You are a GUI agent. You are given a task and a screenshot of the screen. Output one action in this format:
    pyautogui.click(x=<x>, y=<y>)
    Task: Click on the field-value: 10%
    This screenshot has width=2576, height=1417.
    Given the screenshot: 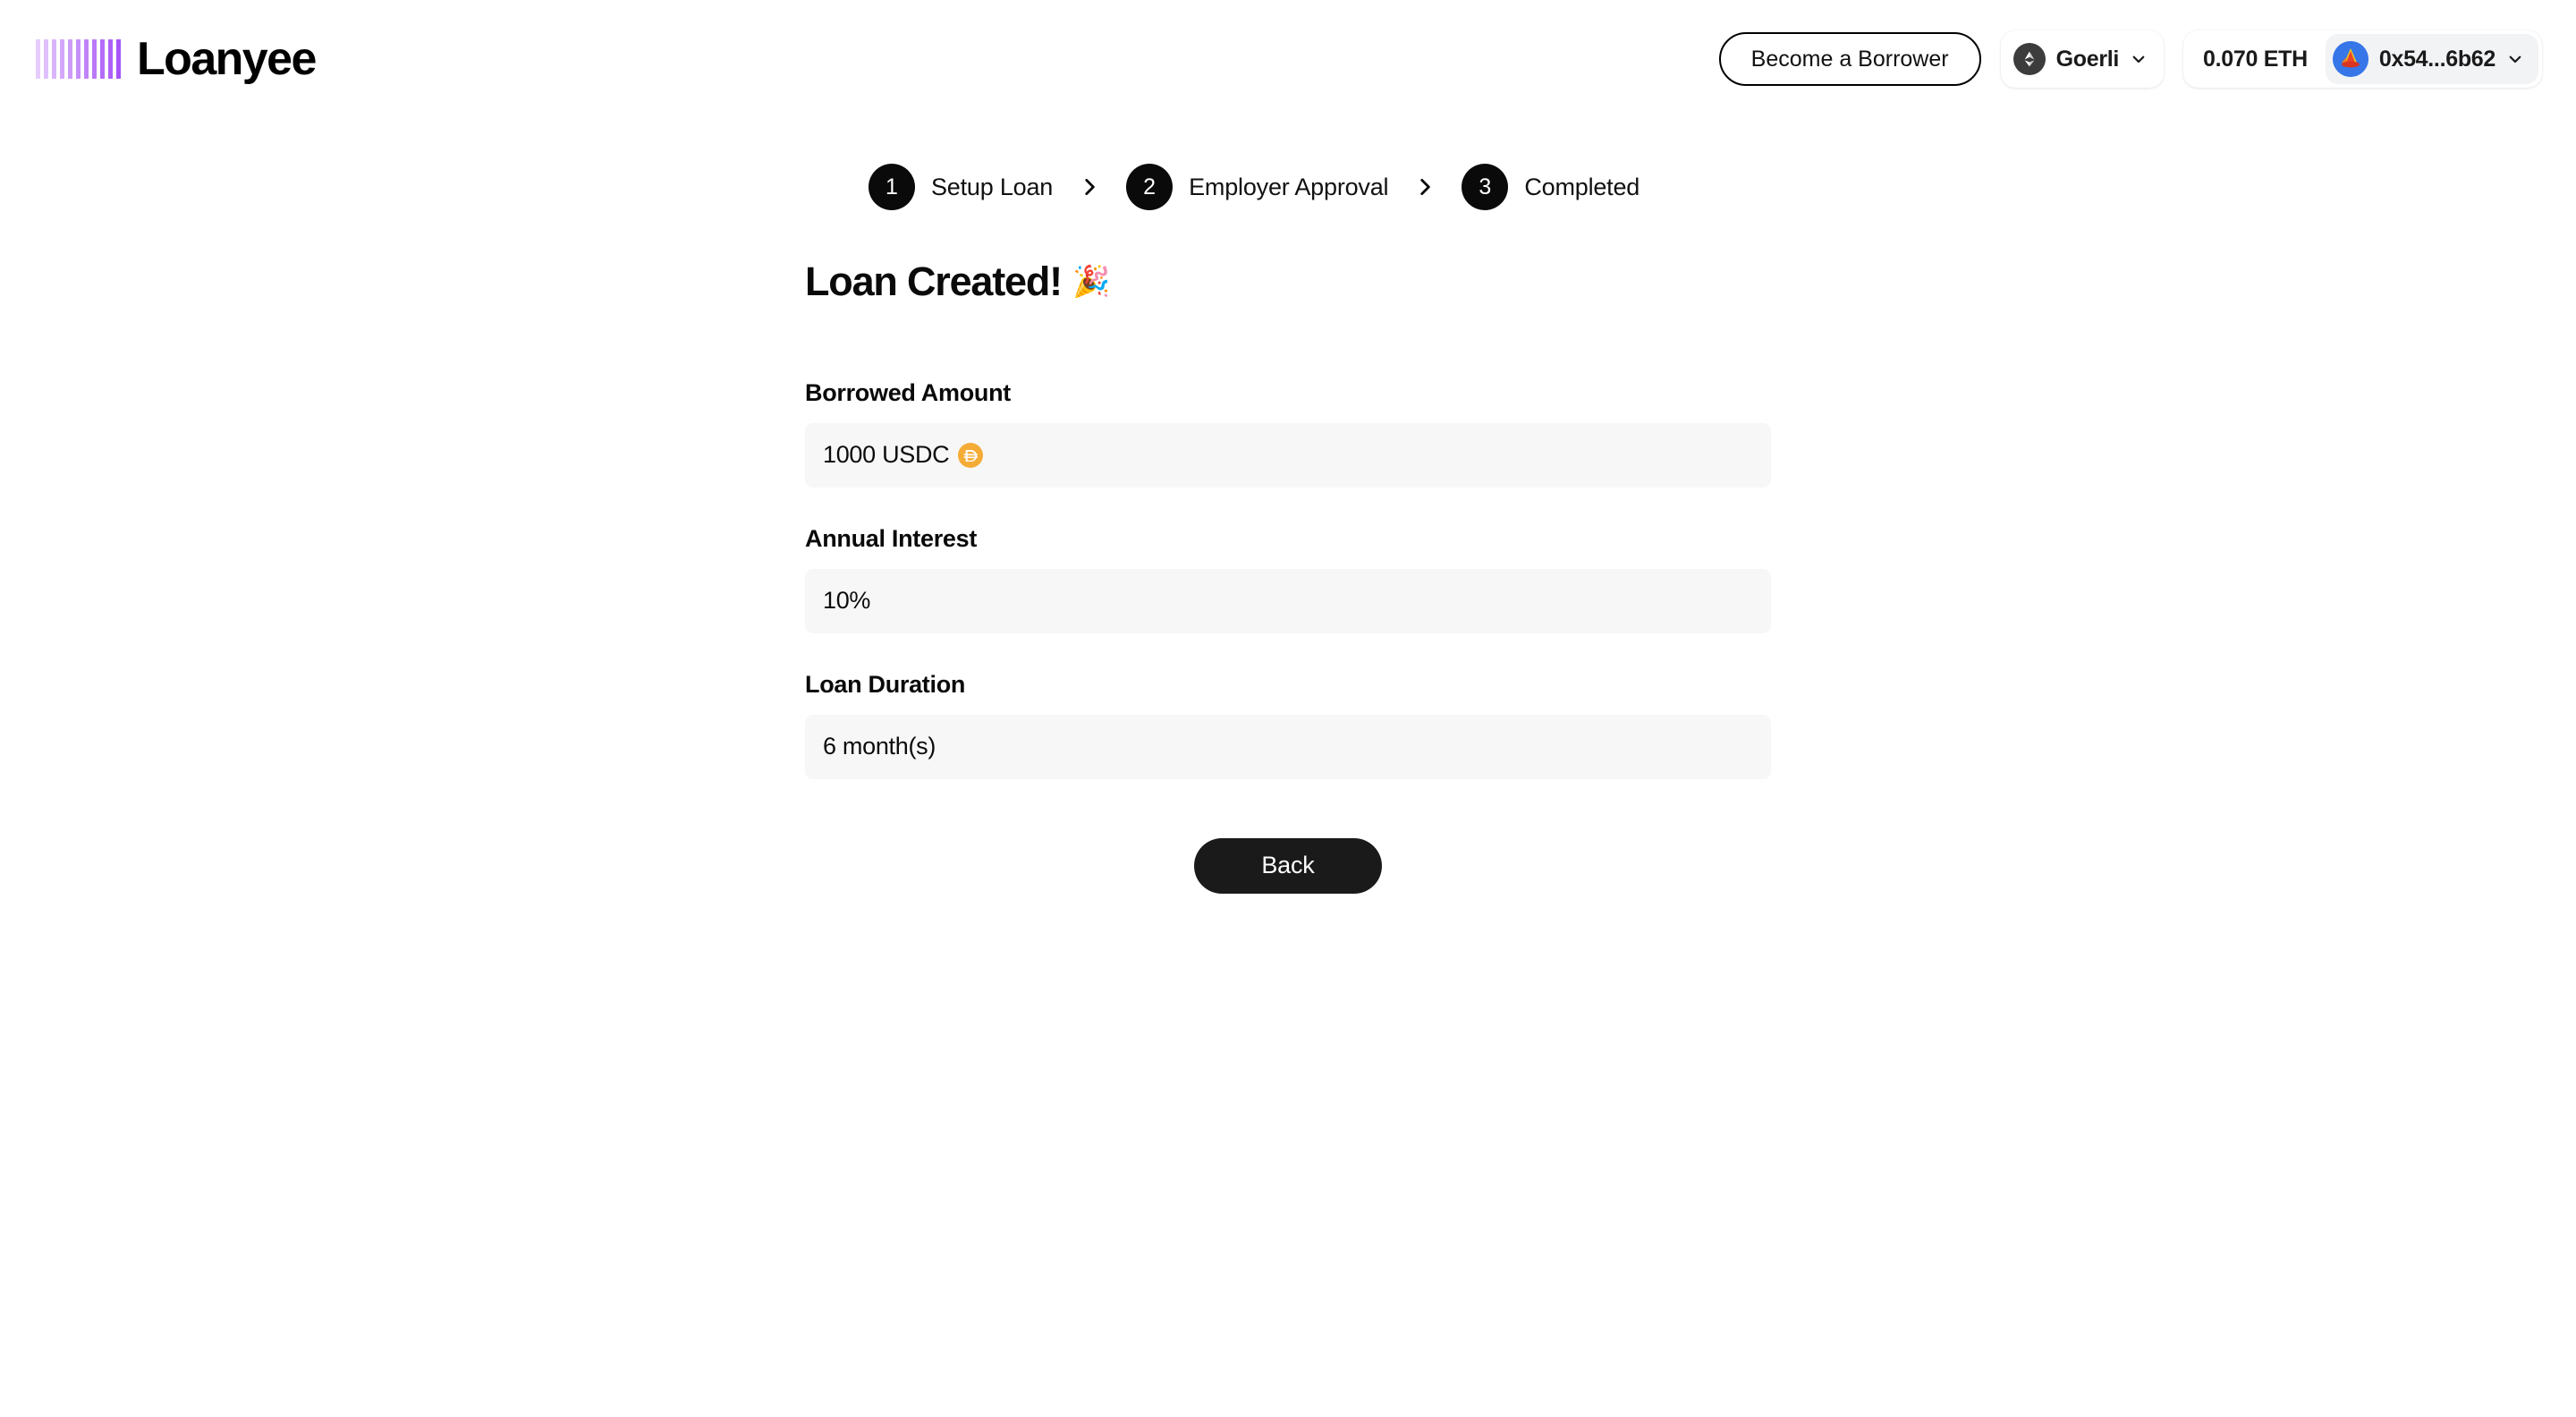 What is the action you would take?
    pyautogui.click(x=847, y=600)
    